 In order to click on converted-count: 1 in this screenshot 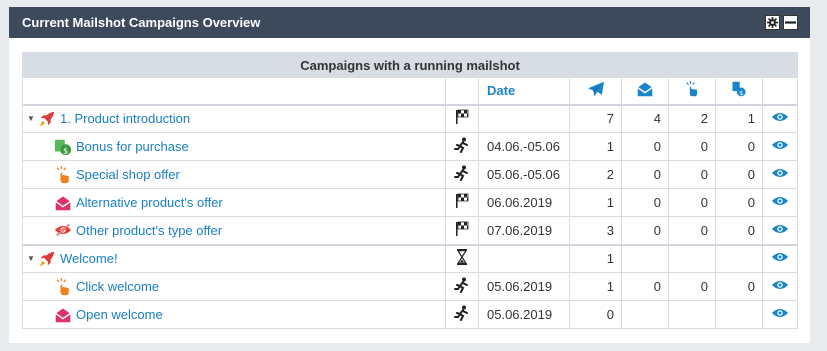, I will do `click(739, 118)`.